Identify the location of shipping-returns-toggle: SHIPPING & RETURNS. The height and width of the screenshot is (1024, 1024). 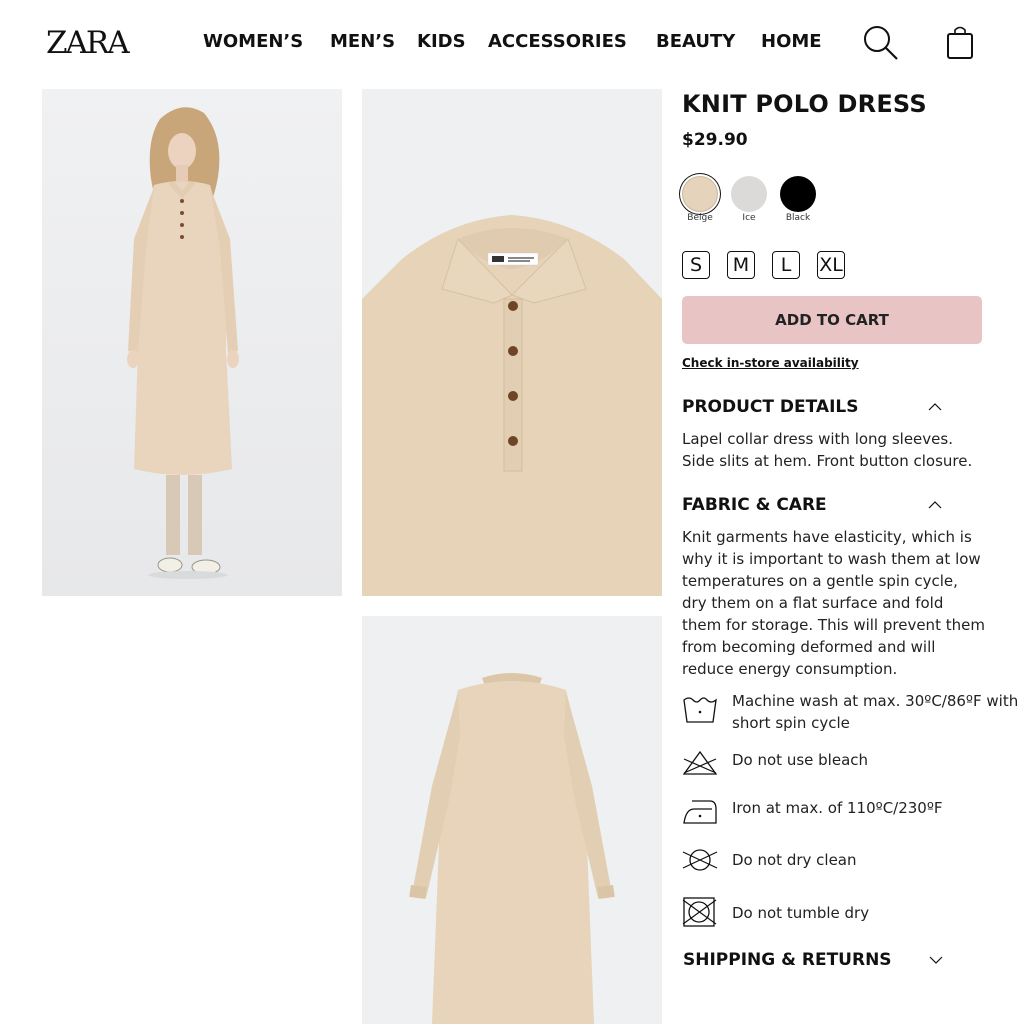
(813, 960).